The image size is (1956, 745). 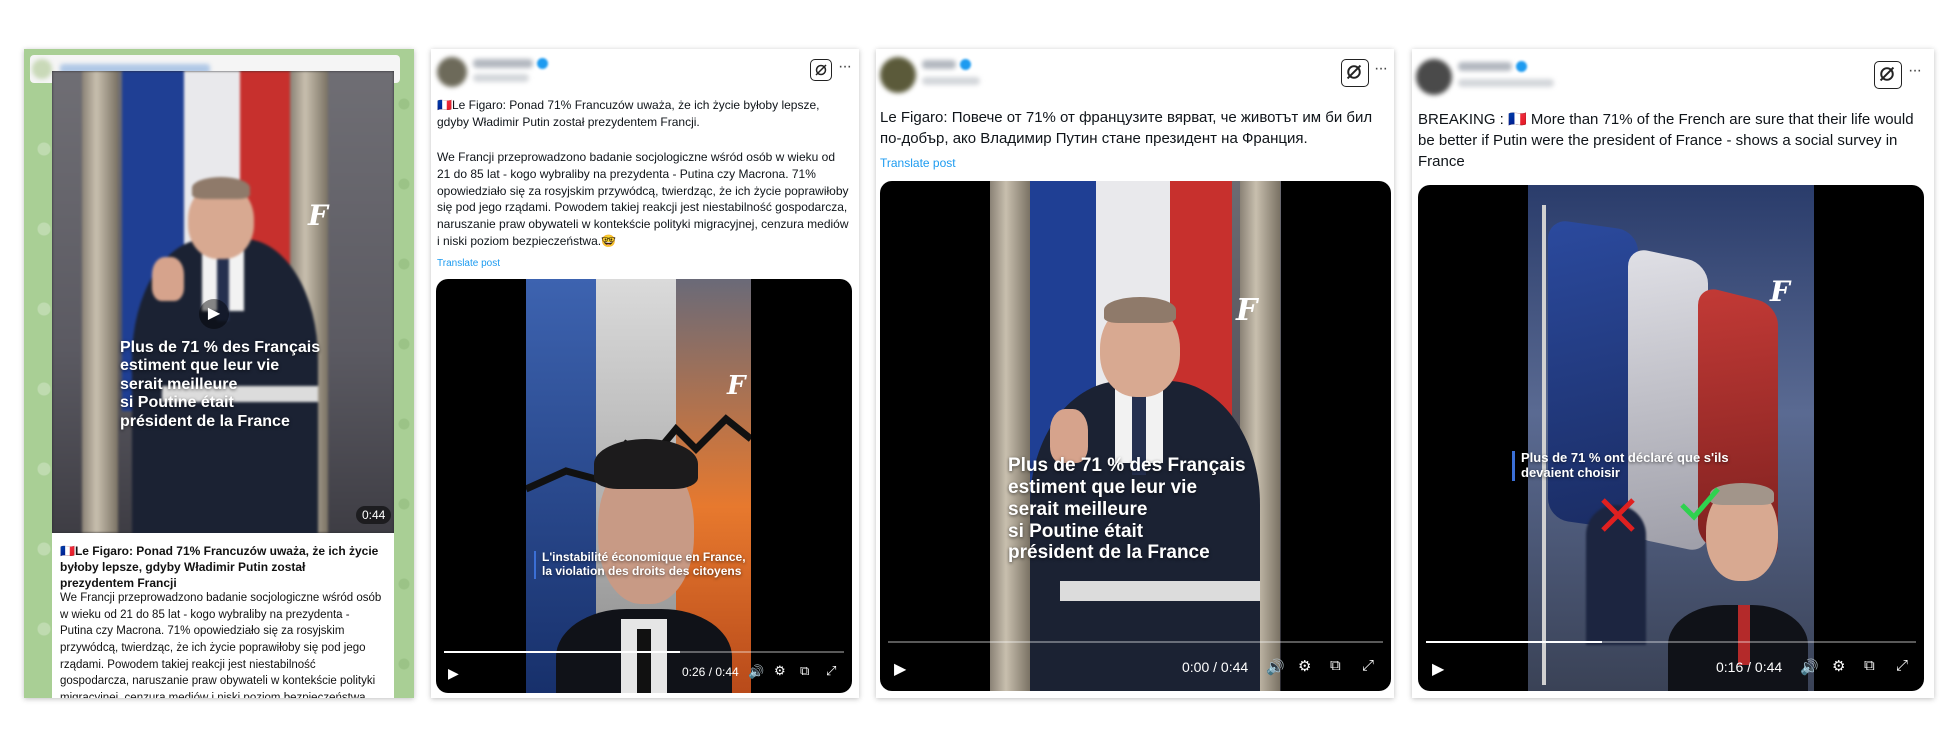 I want to click on video-controls: ▶ 0:26 / 0:44 🔊 ⚙ ⧉ ⤢, so click(x=644, y=672).